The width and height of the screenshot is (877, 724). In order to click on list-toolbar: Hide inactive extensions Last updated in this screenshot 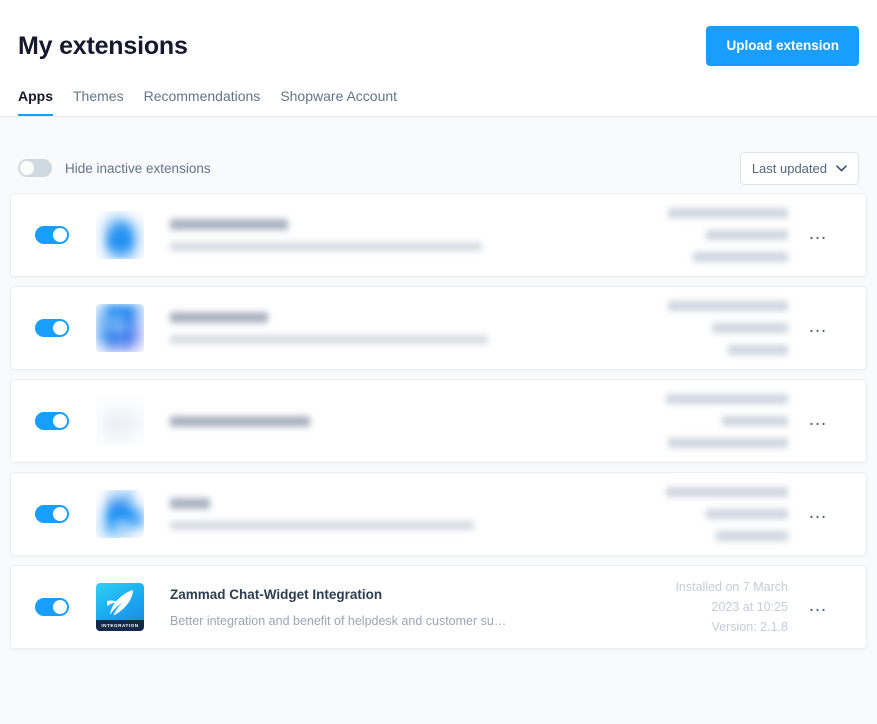, I will do `click(438, 155)`.